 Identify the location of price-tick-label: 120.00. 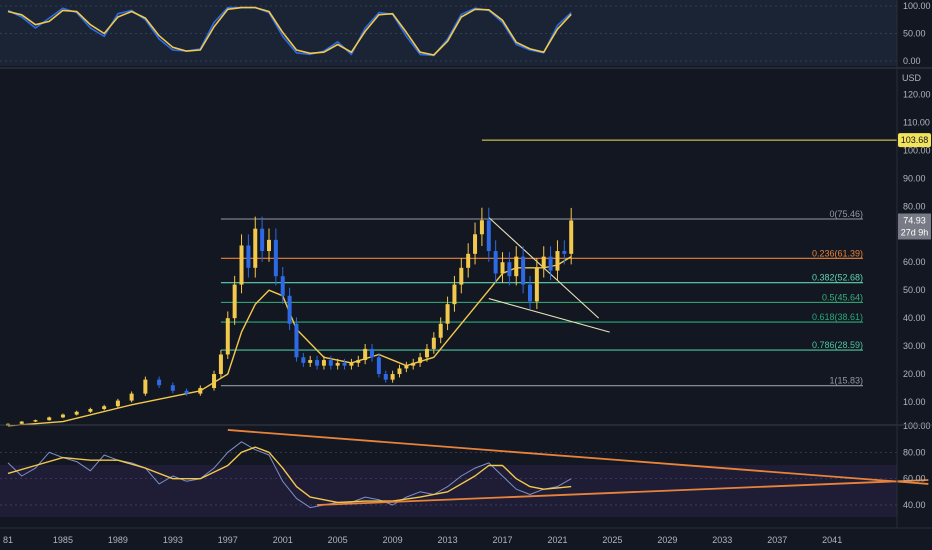
(917, 95).